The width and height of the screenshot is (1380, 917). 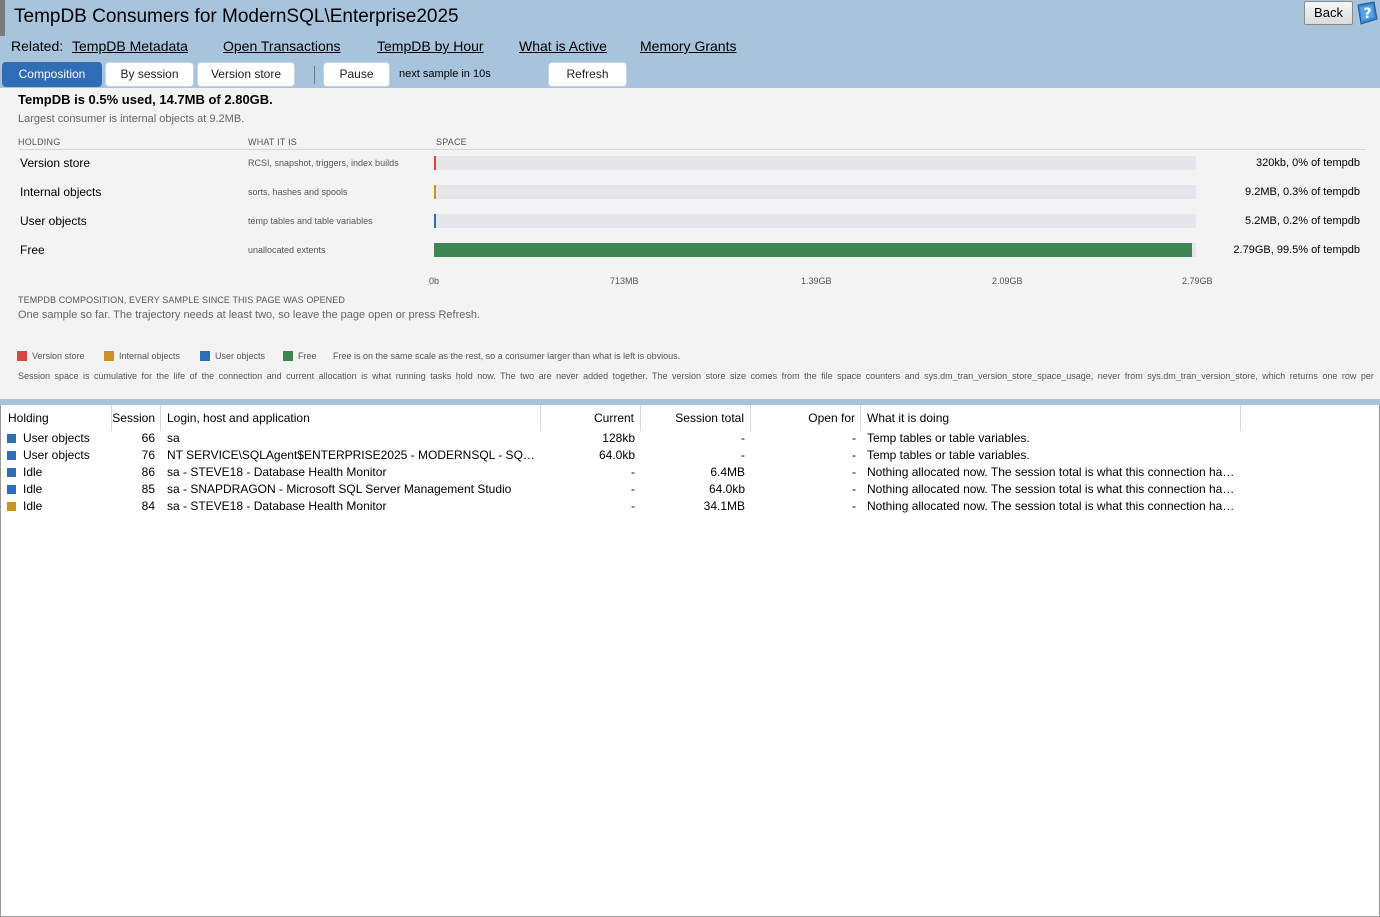 What do you see at coordinates (39, 142) in the screenshot?
I see `col-header-holding: HOLDING` at bounding box center [39, 142].